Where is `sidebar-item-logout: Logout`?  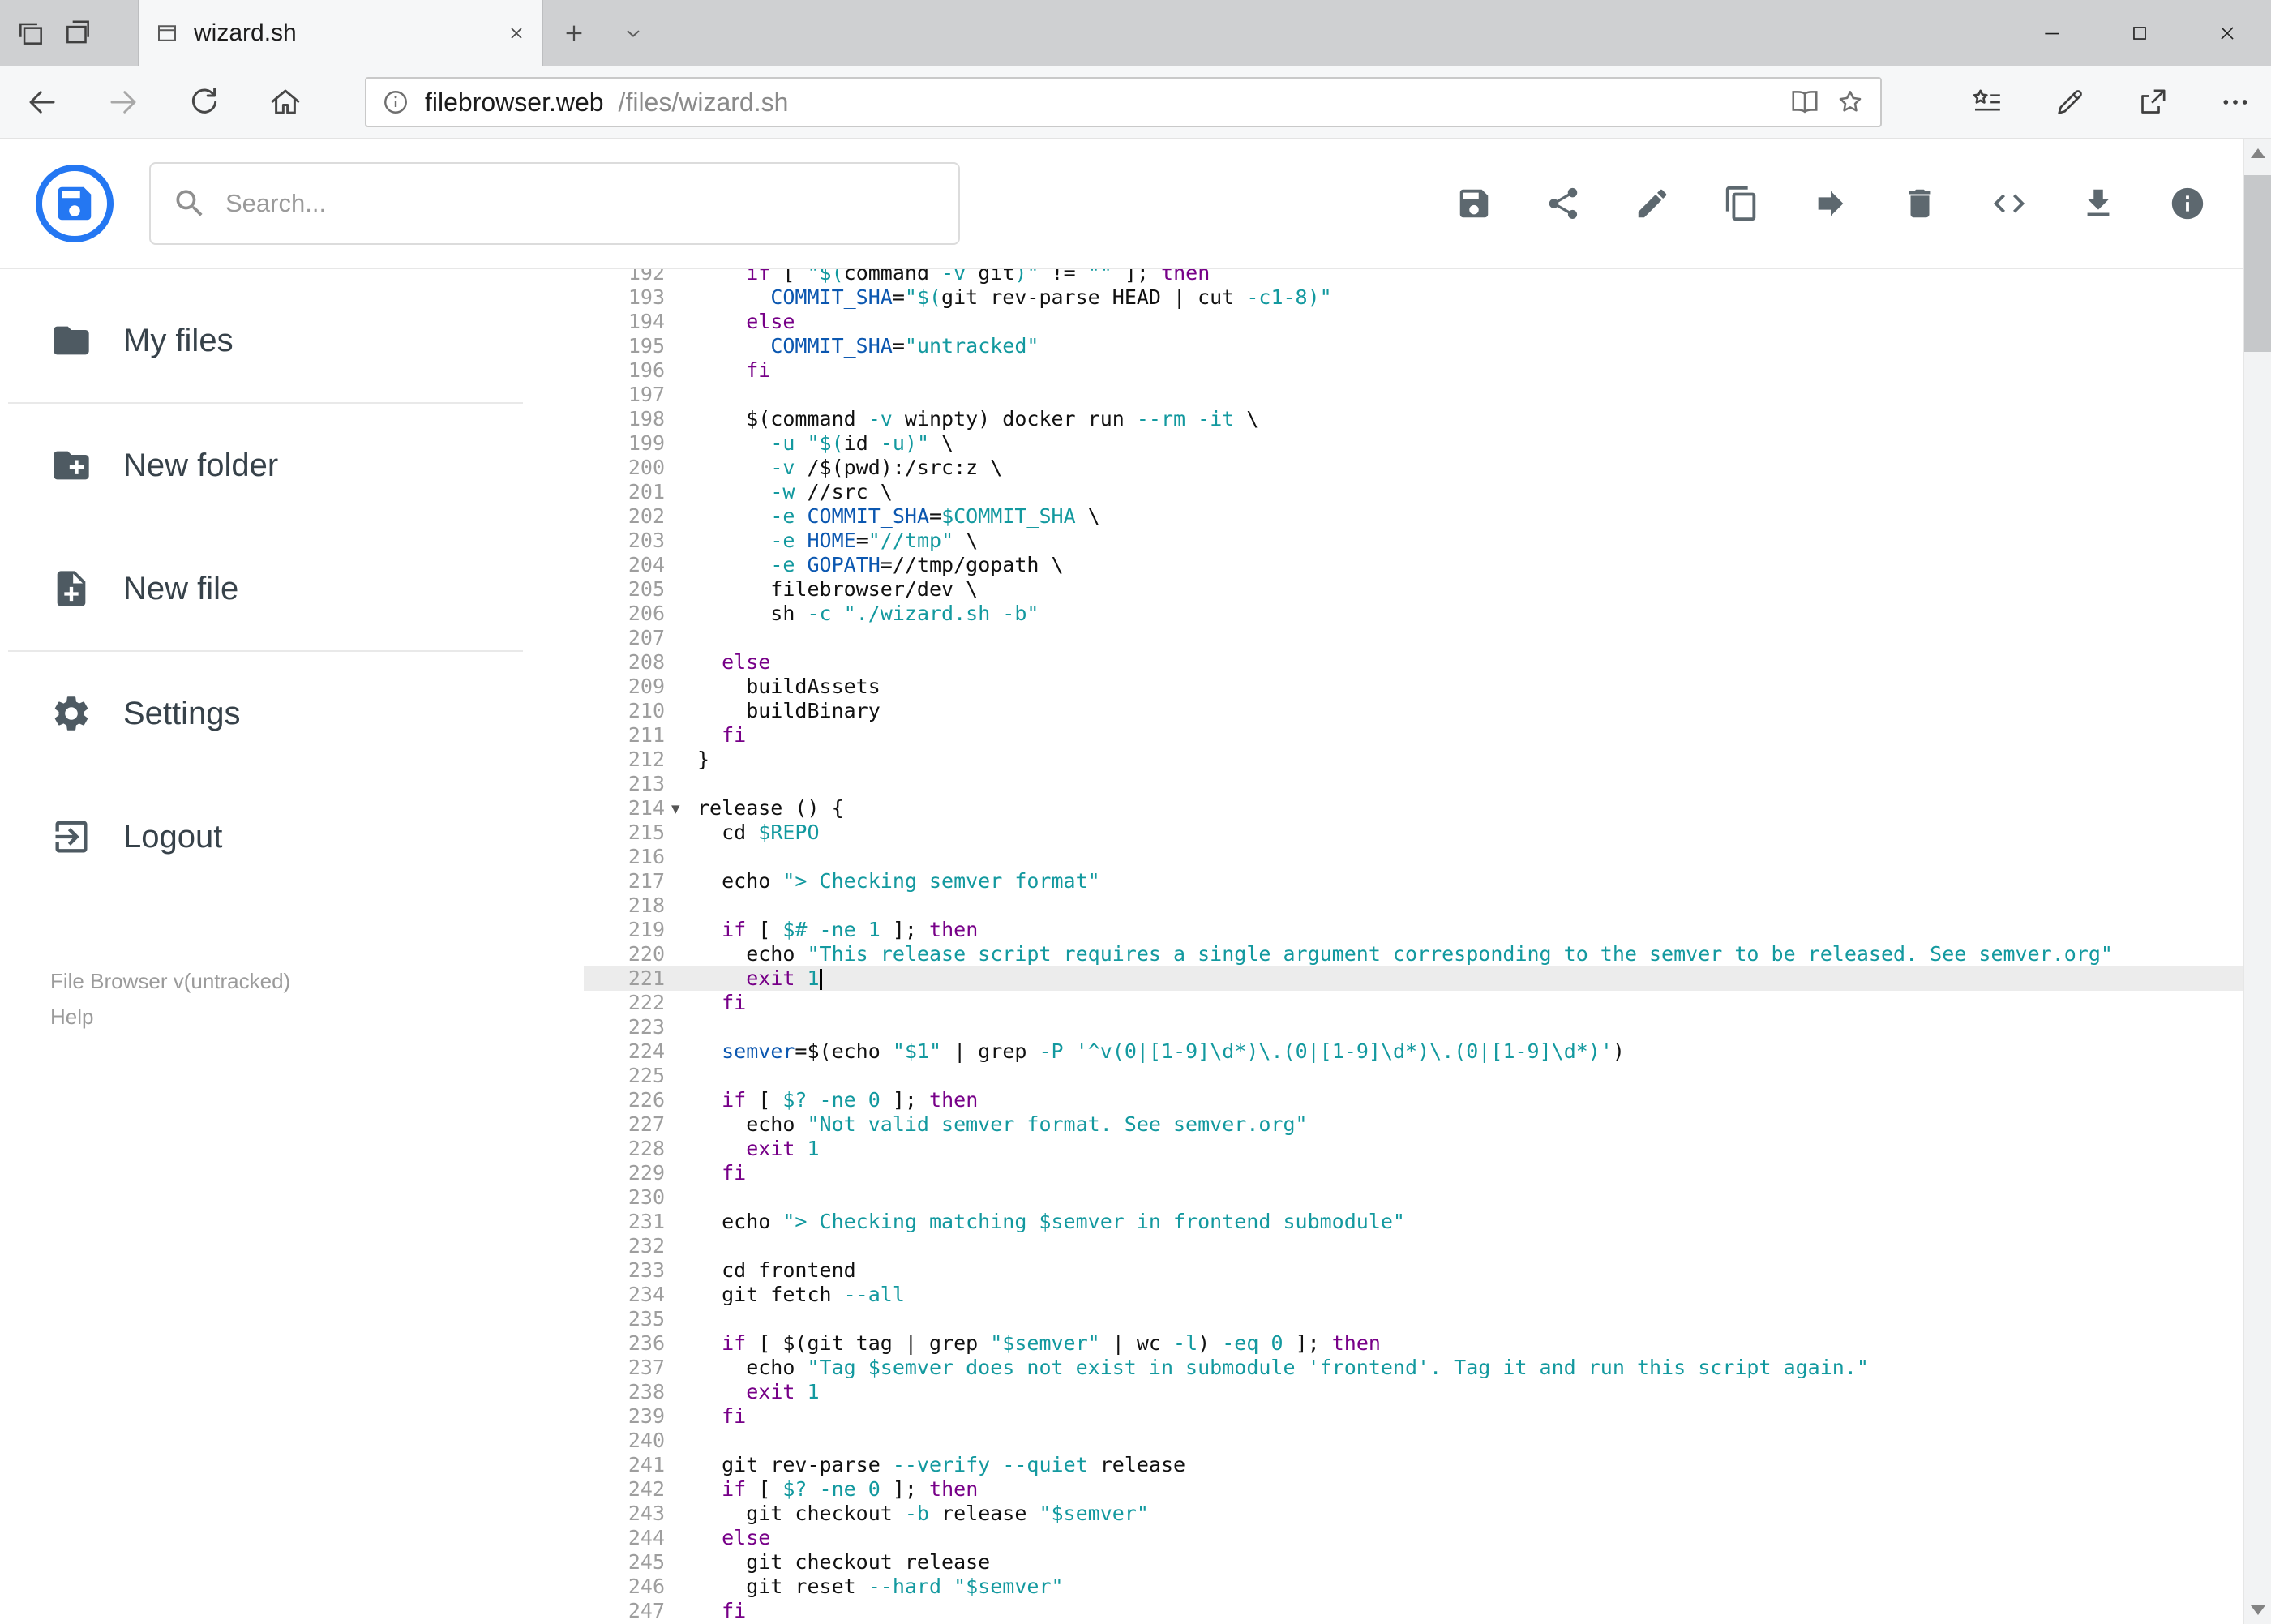
sidebar-item-logout: Logout is located at coordinates (292, 837).